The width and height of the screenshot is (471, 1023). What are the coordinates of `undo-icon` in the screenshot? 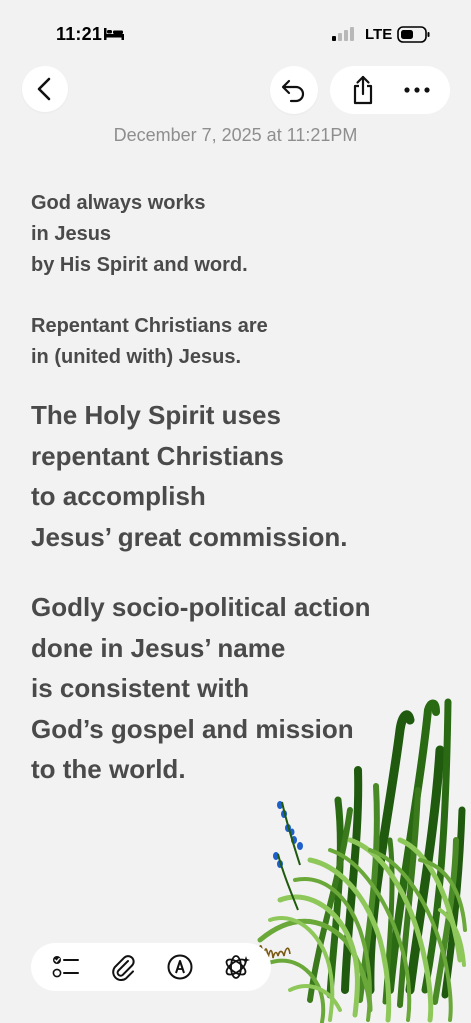 It's located at (293, 91).